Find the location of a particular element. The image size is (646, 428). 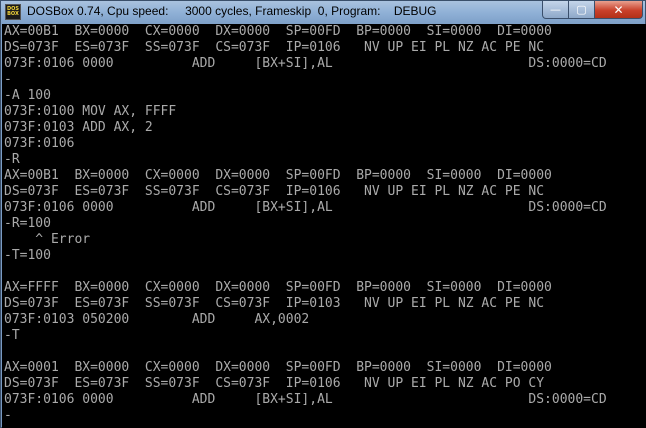

terminal-line: -A 100 is located at coordinates (27, 95).